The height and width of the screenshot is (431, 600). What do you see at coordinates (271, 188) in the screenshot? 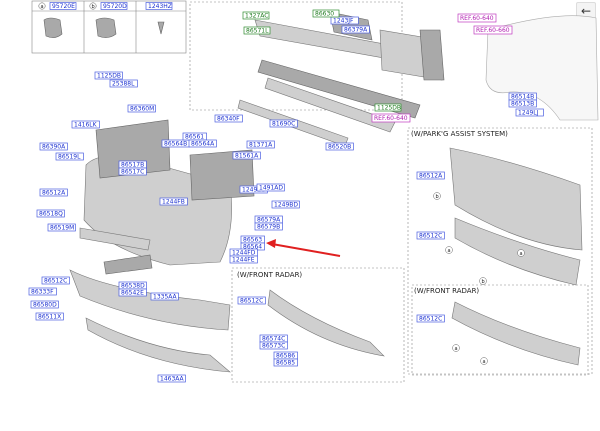
I see `label-1491AD: 1491AD` at bounding box center [271, 188].